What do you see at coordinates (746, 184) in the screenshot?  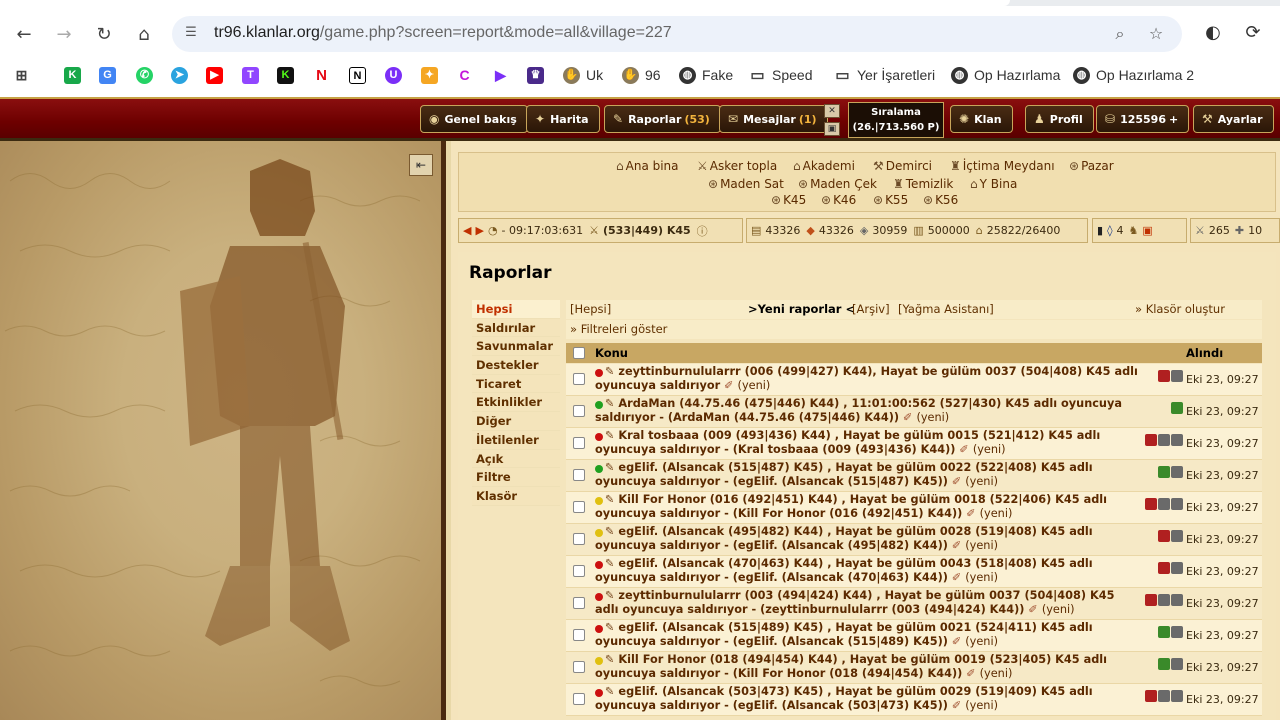 I see `building-link-maden-sat: ⊛ Maden Sat` at bounding box center [746, 184].